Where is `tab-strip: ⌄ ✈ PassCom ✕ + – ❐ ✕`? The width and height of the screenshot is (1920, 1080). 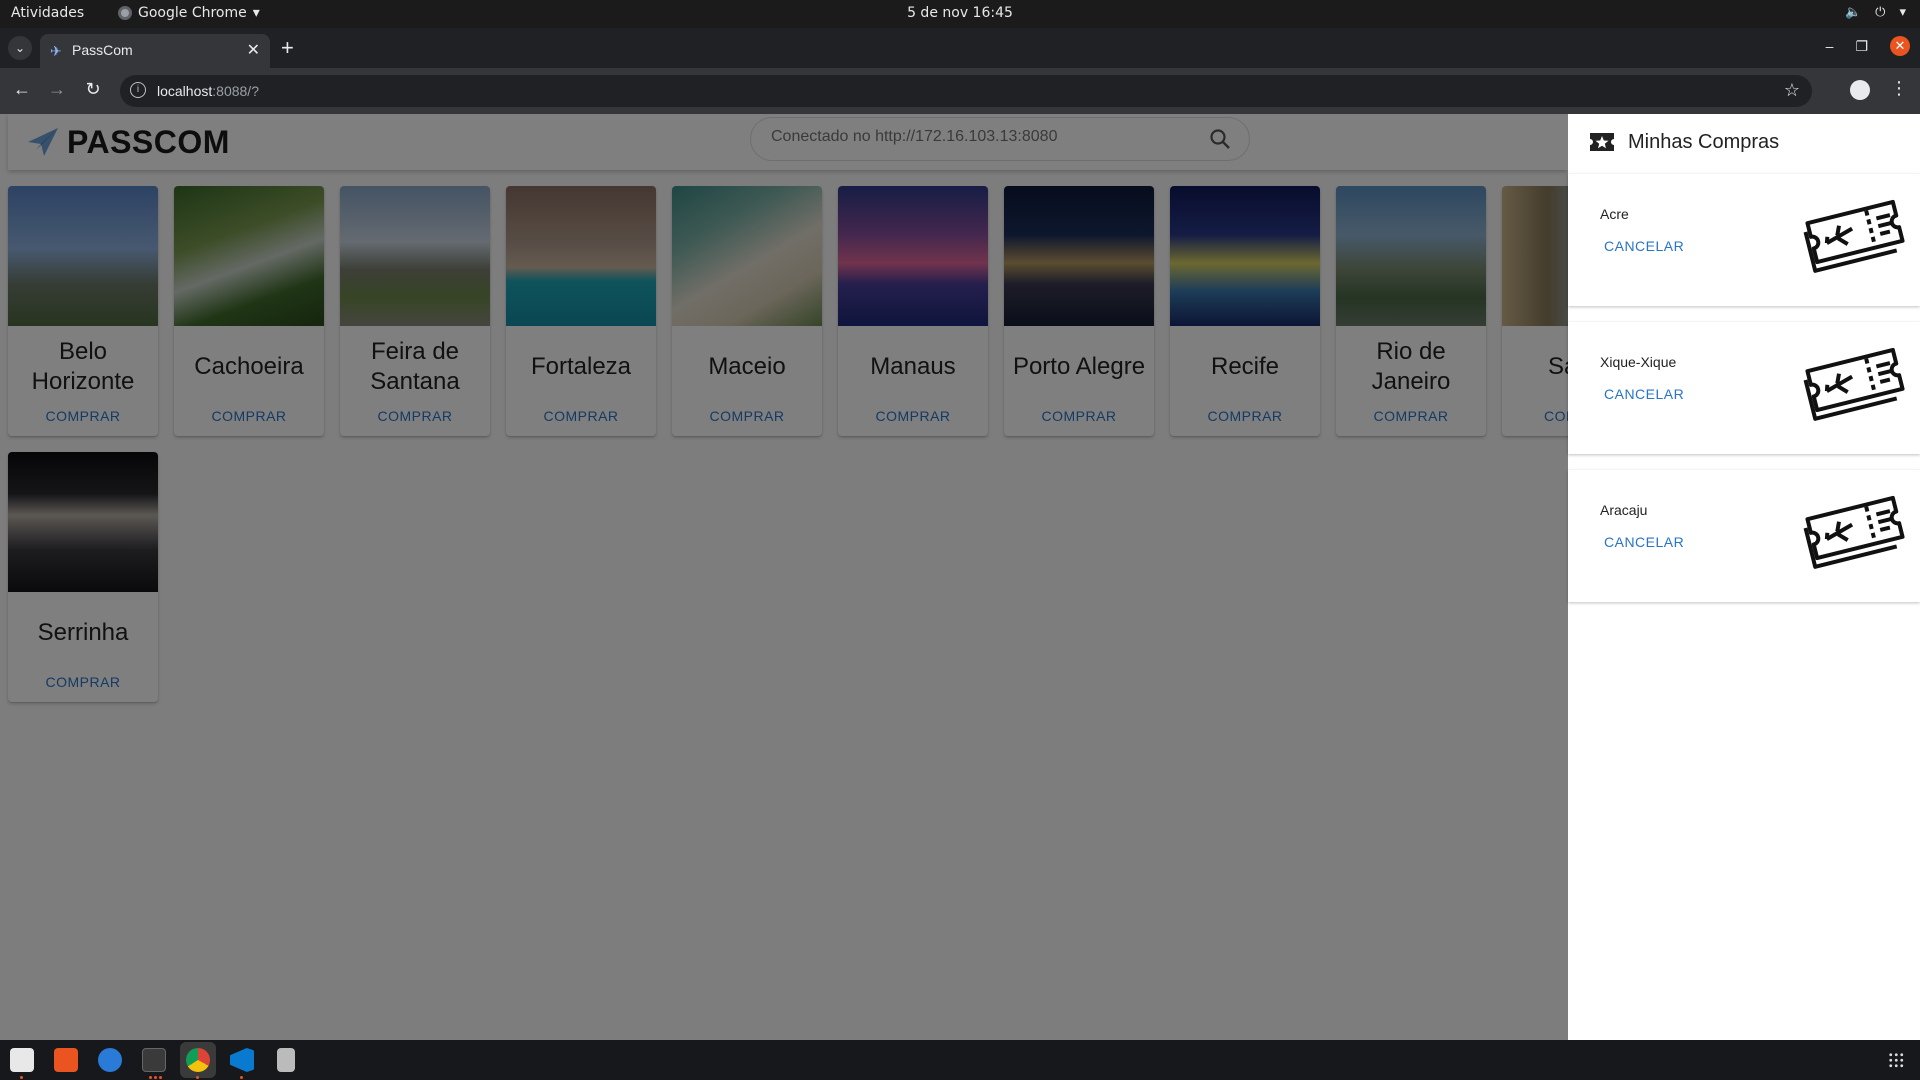 tab-strip: ⌄ ✈ PassCom ✕ + – ❐ ✕ is located at coordinates (960, 48).